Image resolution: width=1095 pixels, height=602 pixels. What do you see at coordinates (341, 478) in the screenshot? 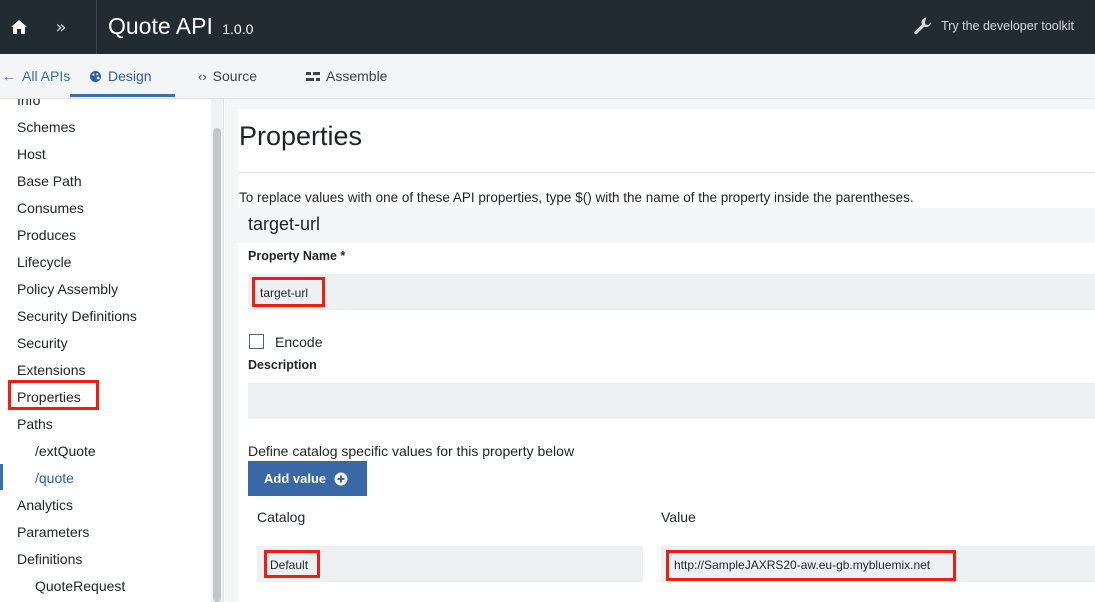
I see `plus-circle-icon` at bounding box center [341, 478].